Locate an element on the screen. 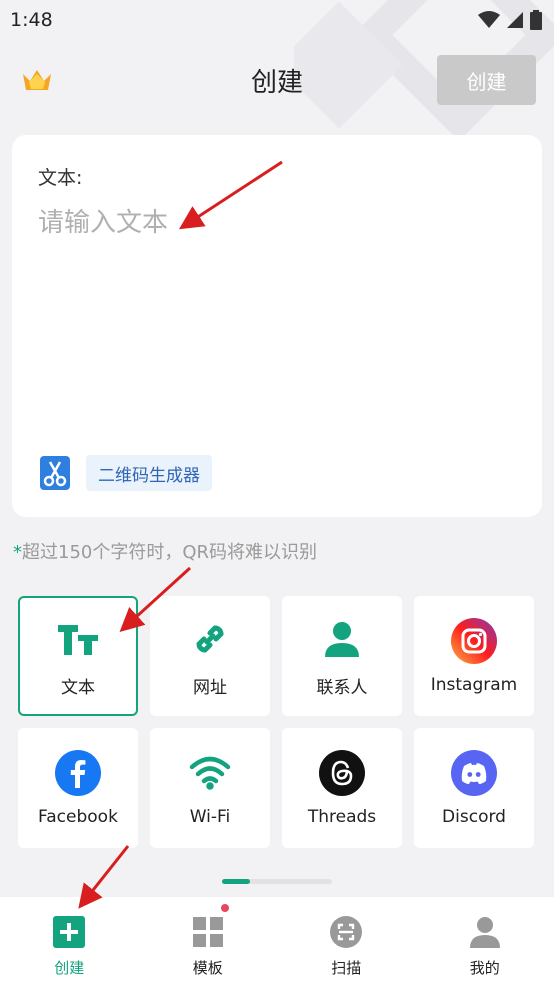 The height and width of the screenshot is (984, 554). type-label: 文本 is located at coordinates (78, 687).